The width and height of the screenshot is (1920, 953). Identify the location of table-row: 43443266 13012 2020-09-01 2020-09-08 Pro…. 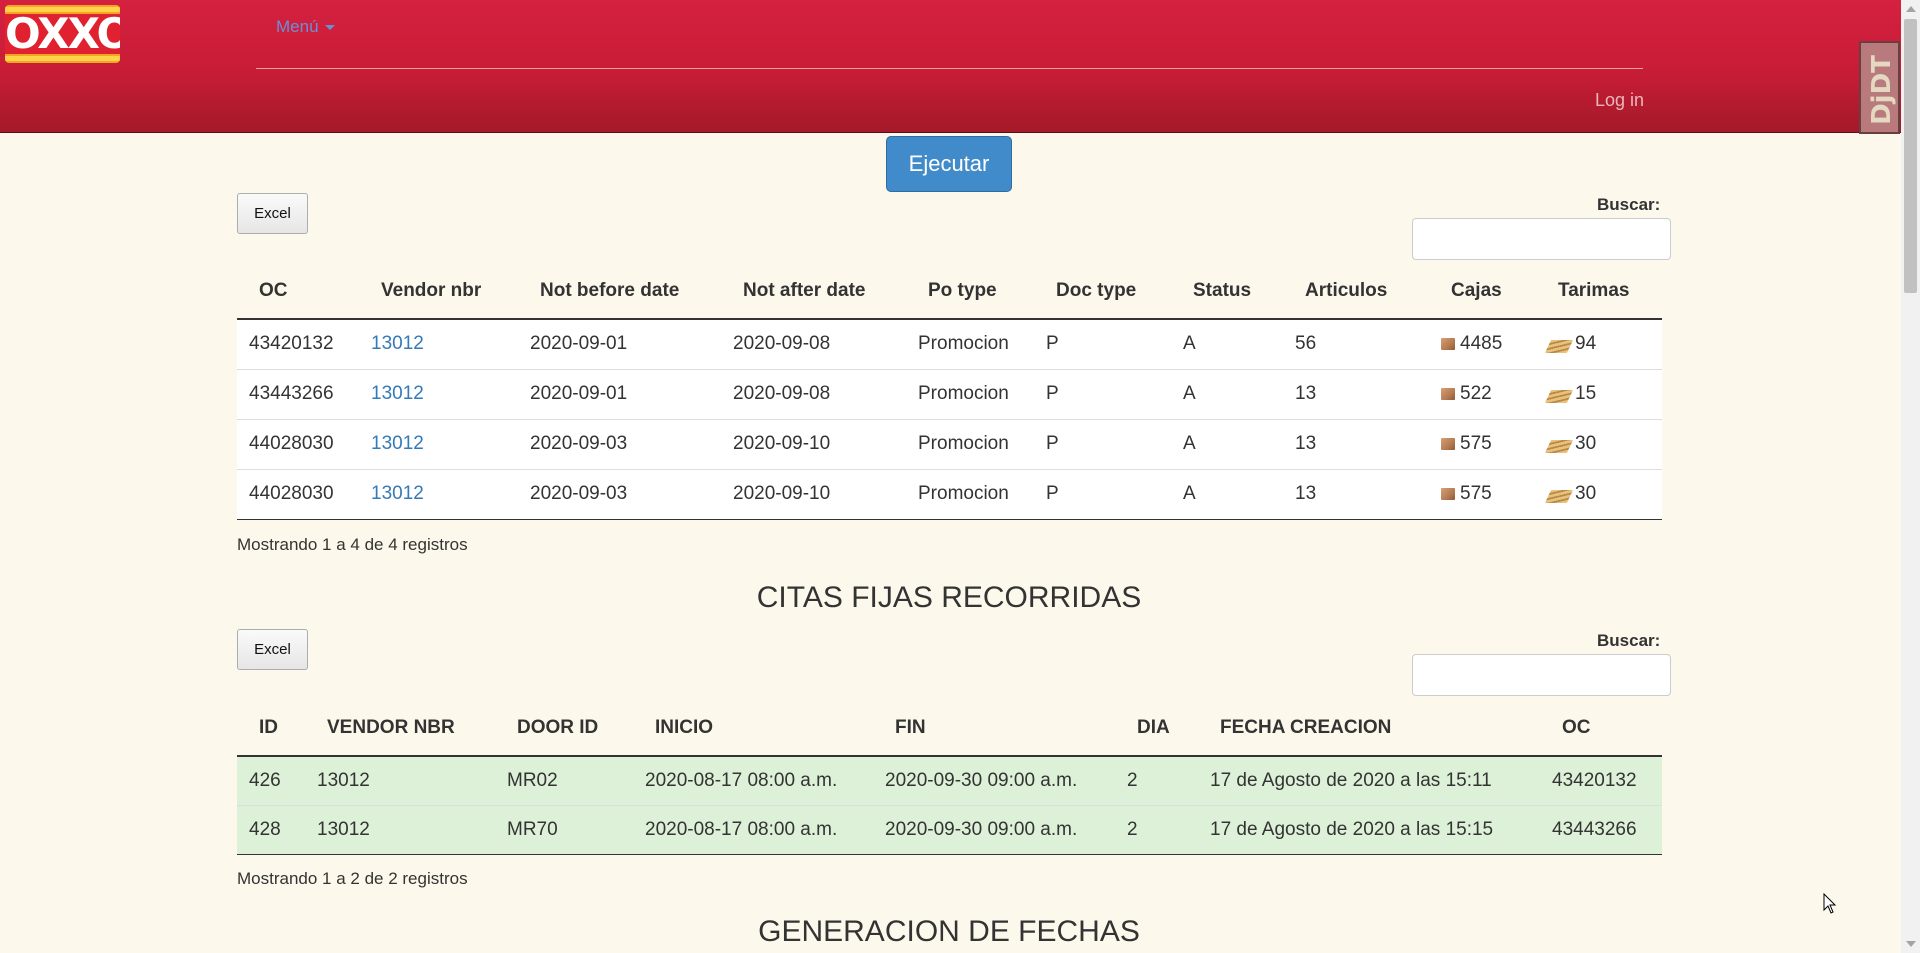
(949, 393).